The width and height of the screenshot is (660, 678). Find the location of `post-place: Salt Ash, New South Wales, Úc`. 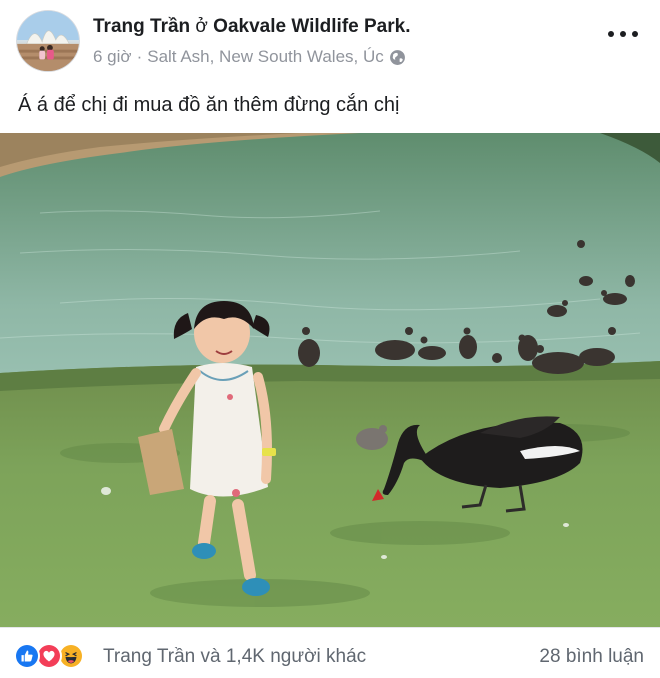

post-place: Salt Ash, New South Wales, Úc is located at coordinates (265, 57).